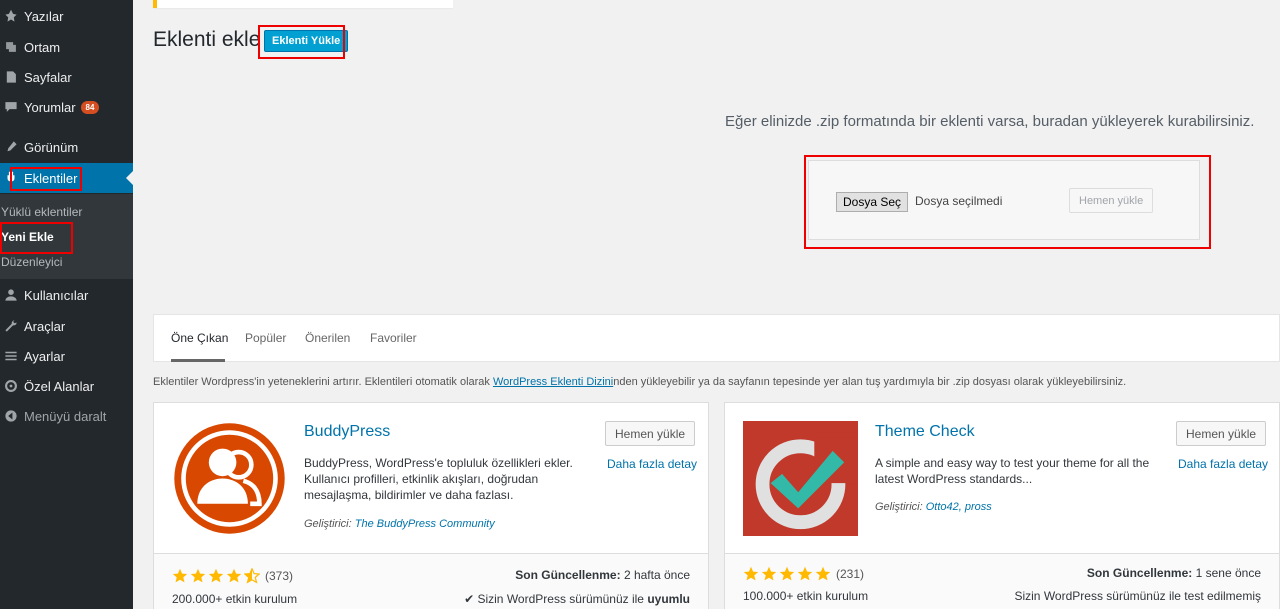 The width and height of the screenshot is (1280, 609). I want to click on plugin-author: Geliştirici: Otto42, pross, so click(933, 507).